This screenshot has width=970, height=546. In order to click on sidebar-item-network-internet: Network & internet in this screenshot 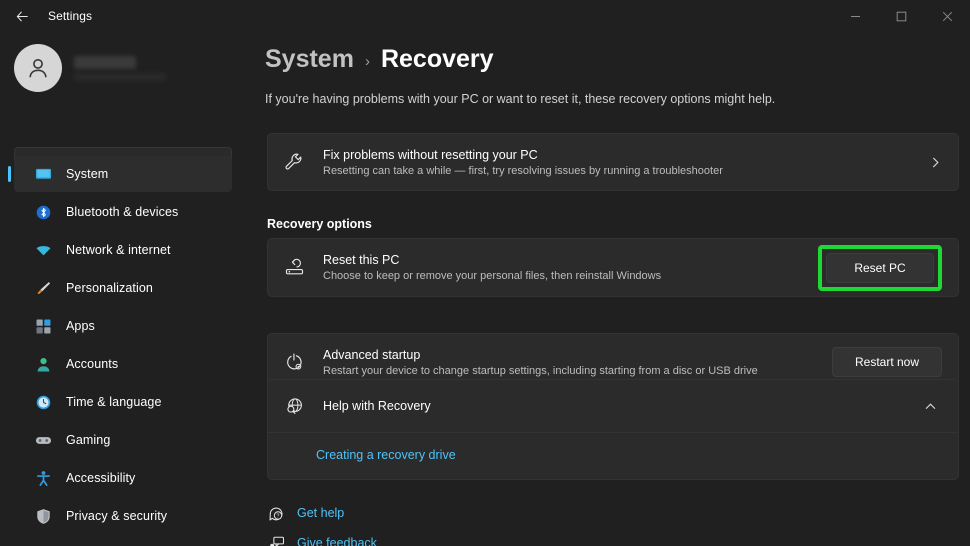, I will do `click(123, 250)`.